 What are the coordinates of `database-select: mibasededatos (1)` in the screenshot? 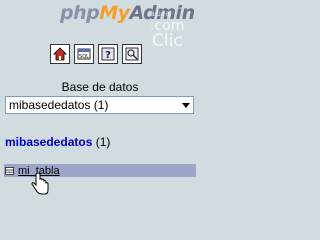 It's located at (99, 105).